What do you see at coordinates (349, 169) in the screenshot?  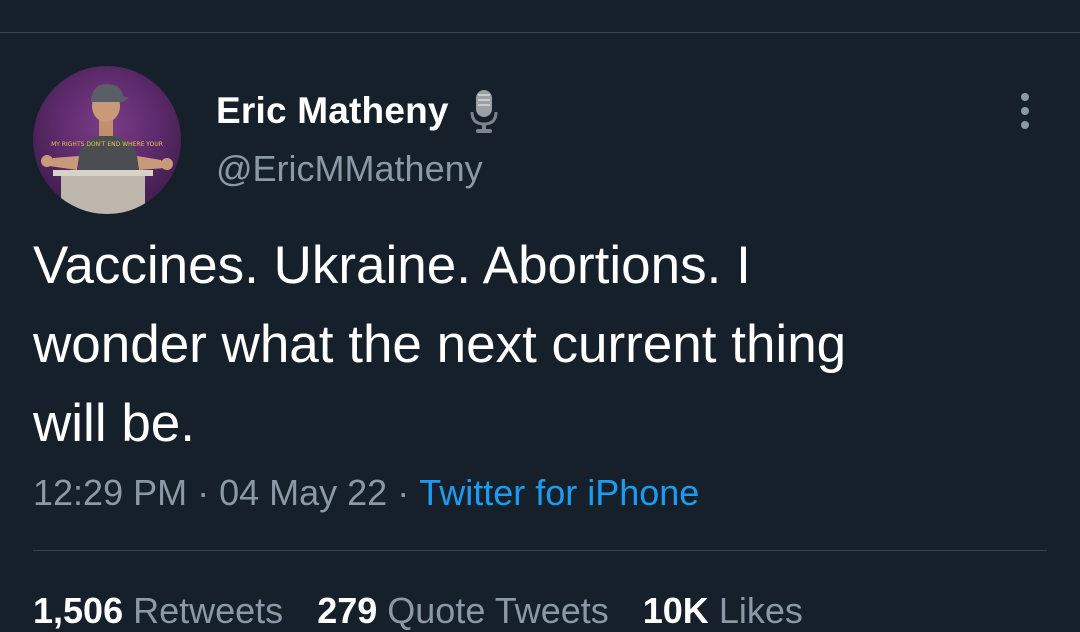 I see `author-handle: @EricMMatheny` at bounding box center [349, 169].